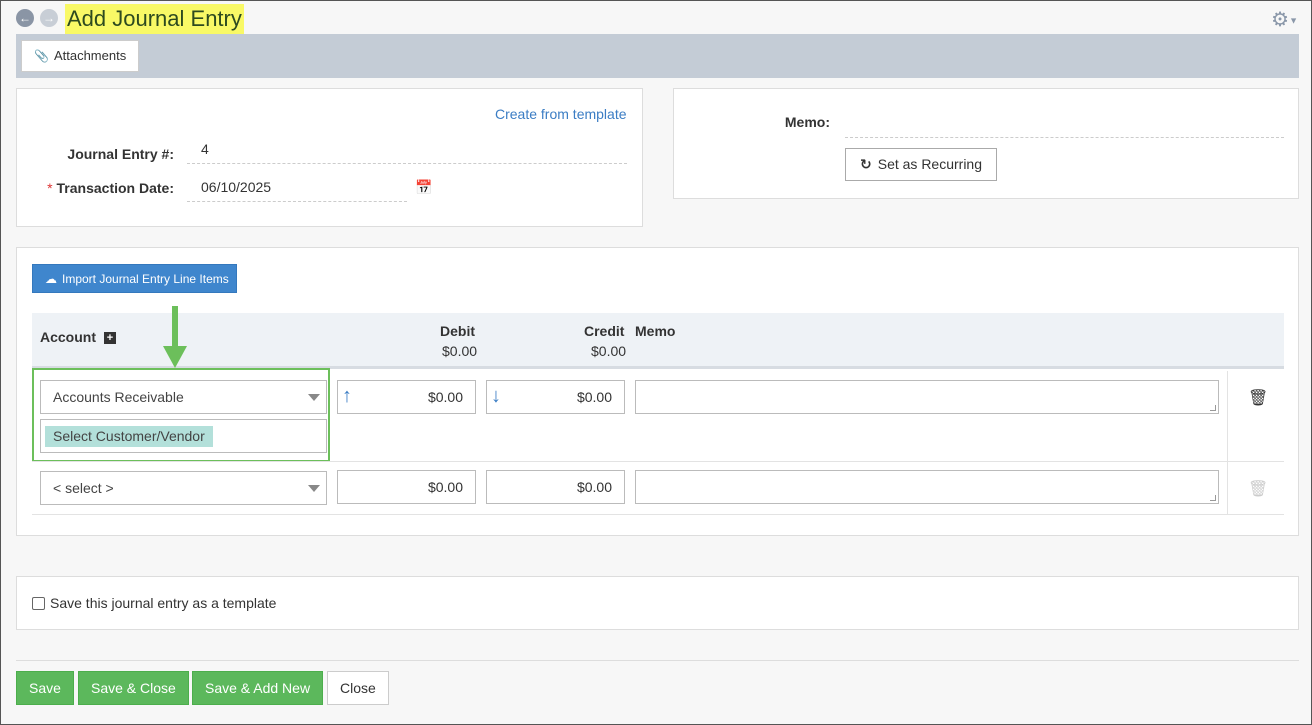 Image resolution: width=1312 pixels, height=725 pixels. I want to click on trash-icon-row-2: 🗑, so click(1258, 489).